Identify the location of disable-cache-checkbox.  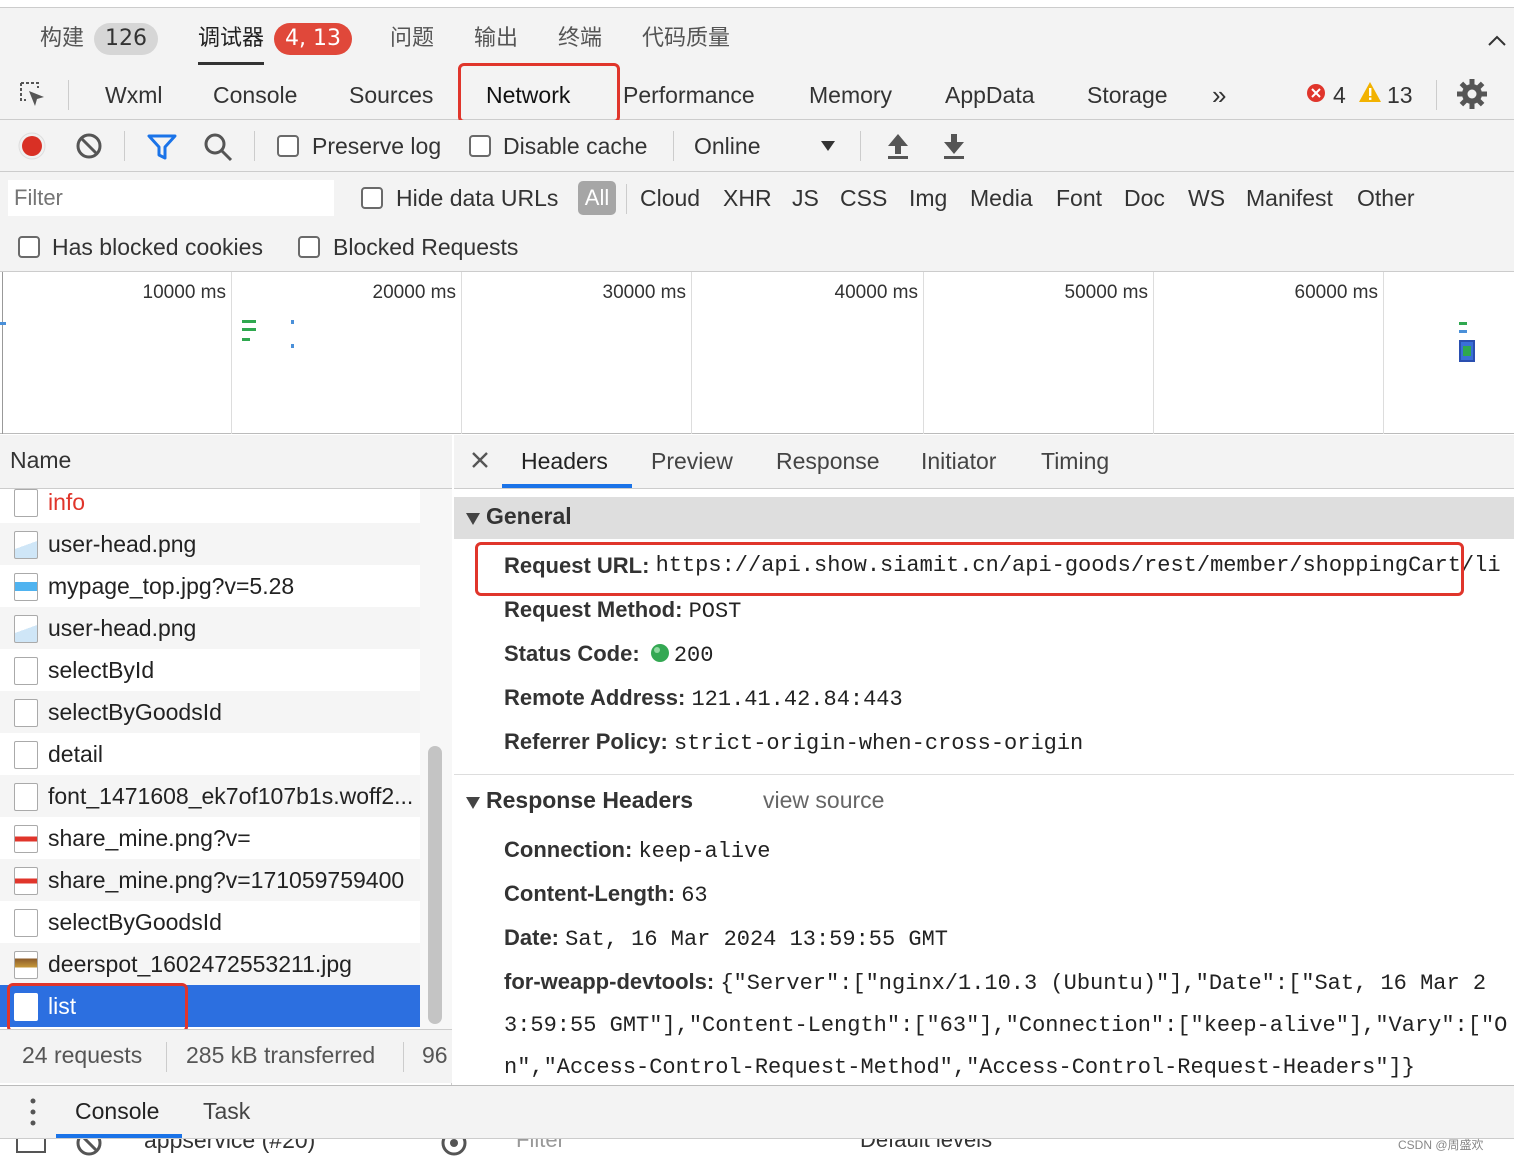
(480, 146).